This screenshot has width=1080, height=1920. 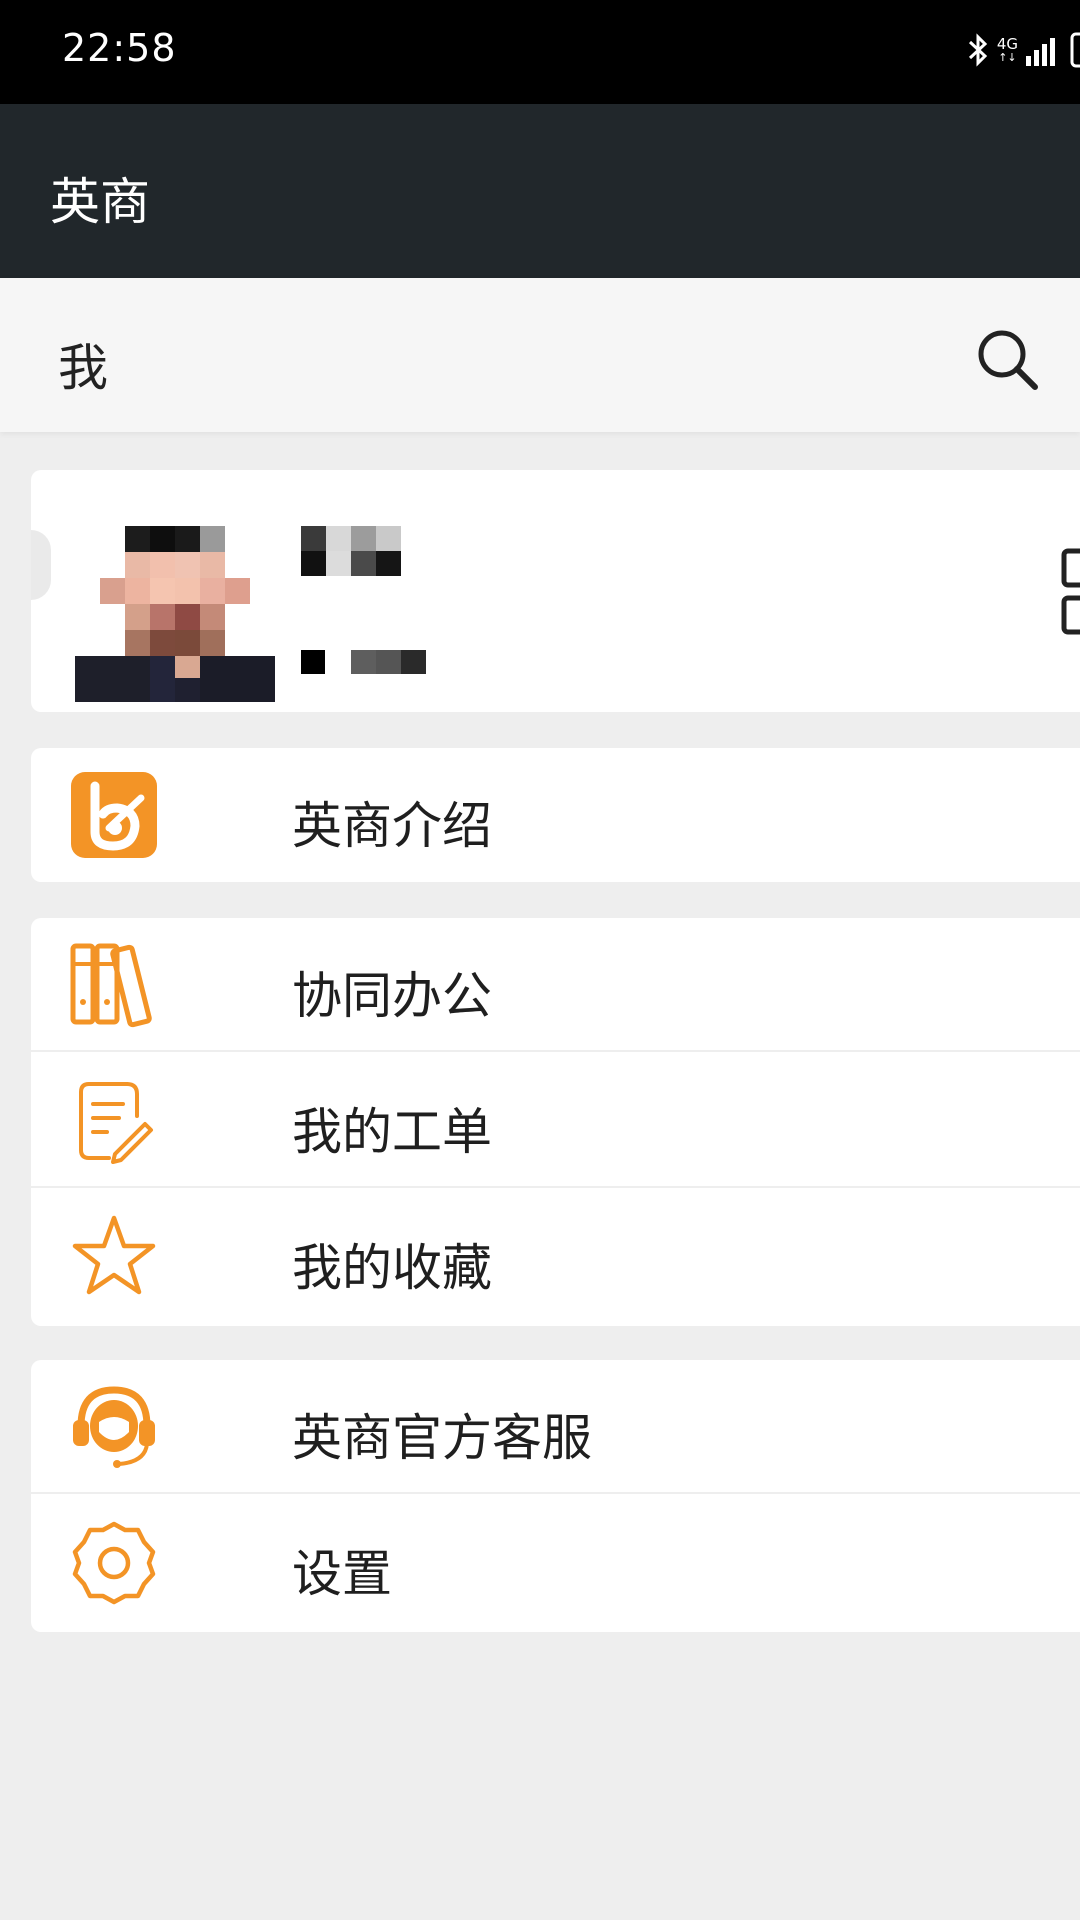 What do you see at coordinates (1040, 52) in the screenshot?
I see `signal-icon` at bounding box center [1040, 52].